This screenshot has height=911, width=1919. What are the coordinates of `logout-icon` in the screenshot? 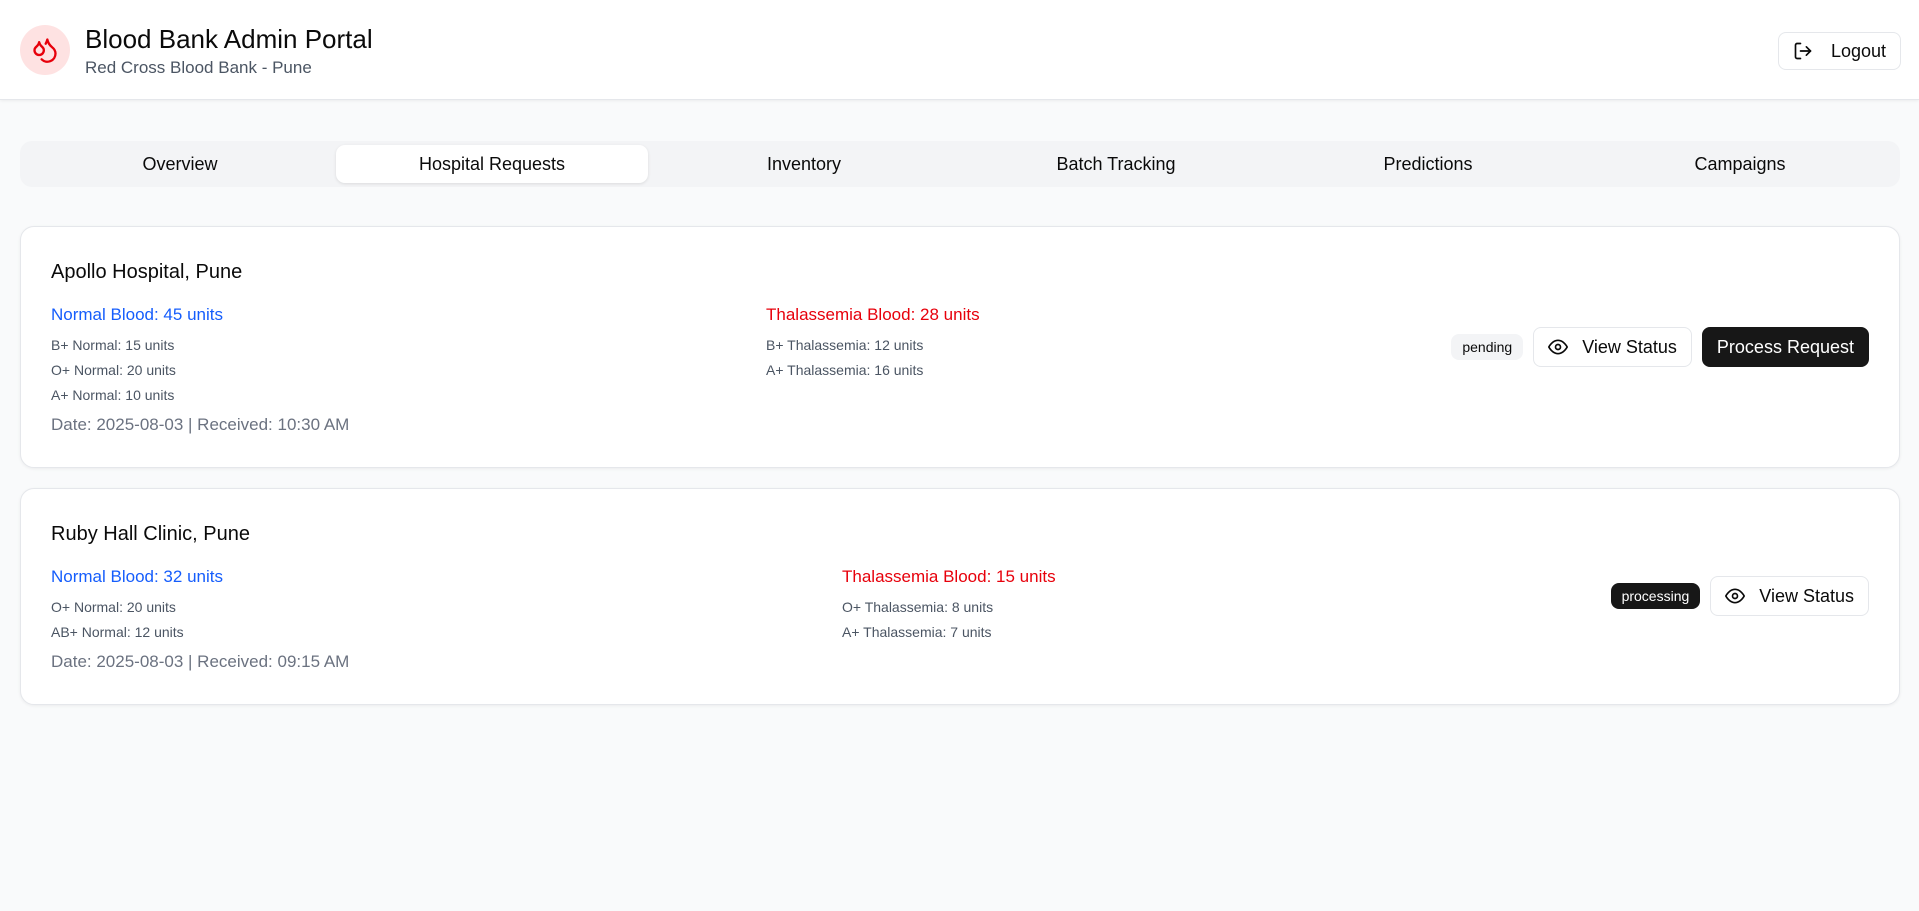 It's located at (1803, 51).